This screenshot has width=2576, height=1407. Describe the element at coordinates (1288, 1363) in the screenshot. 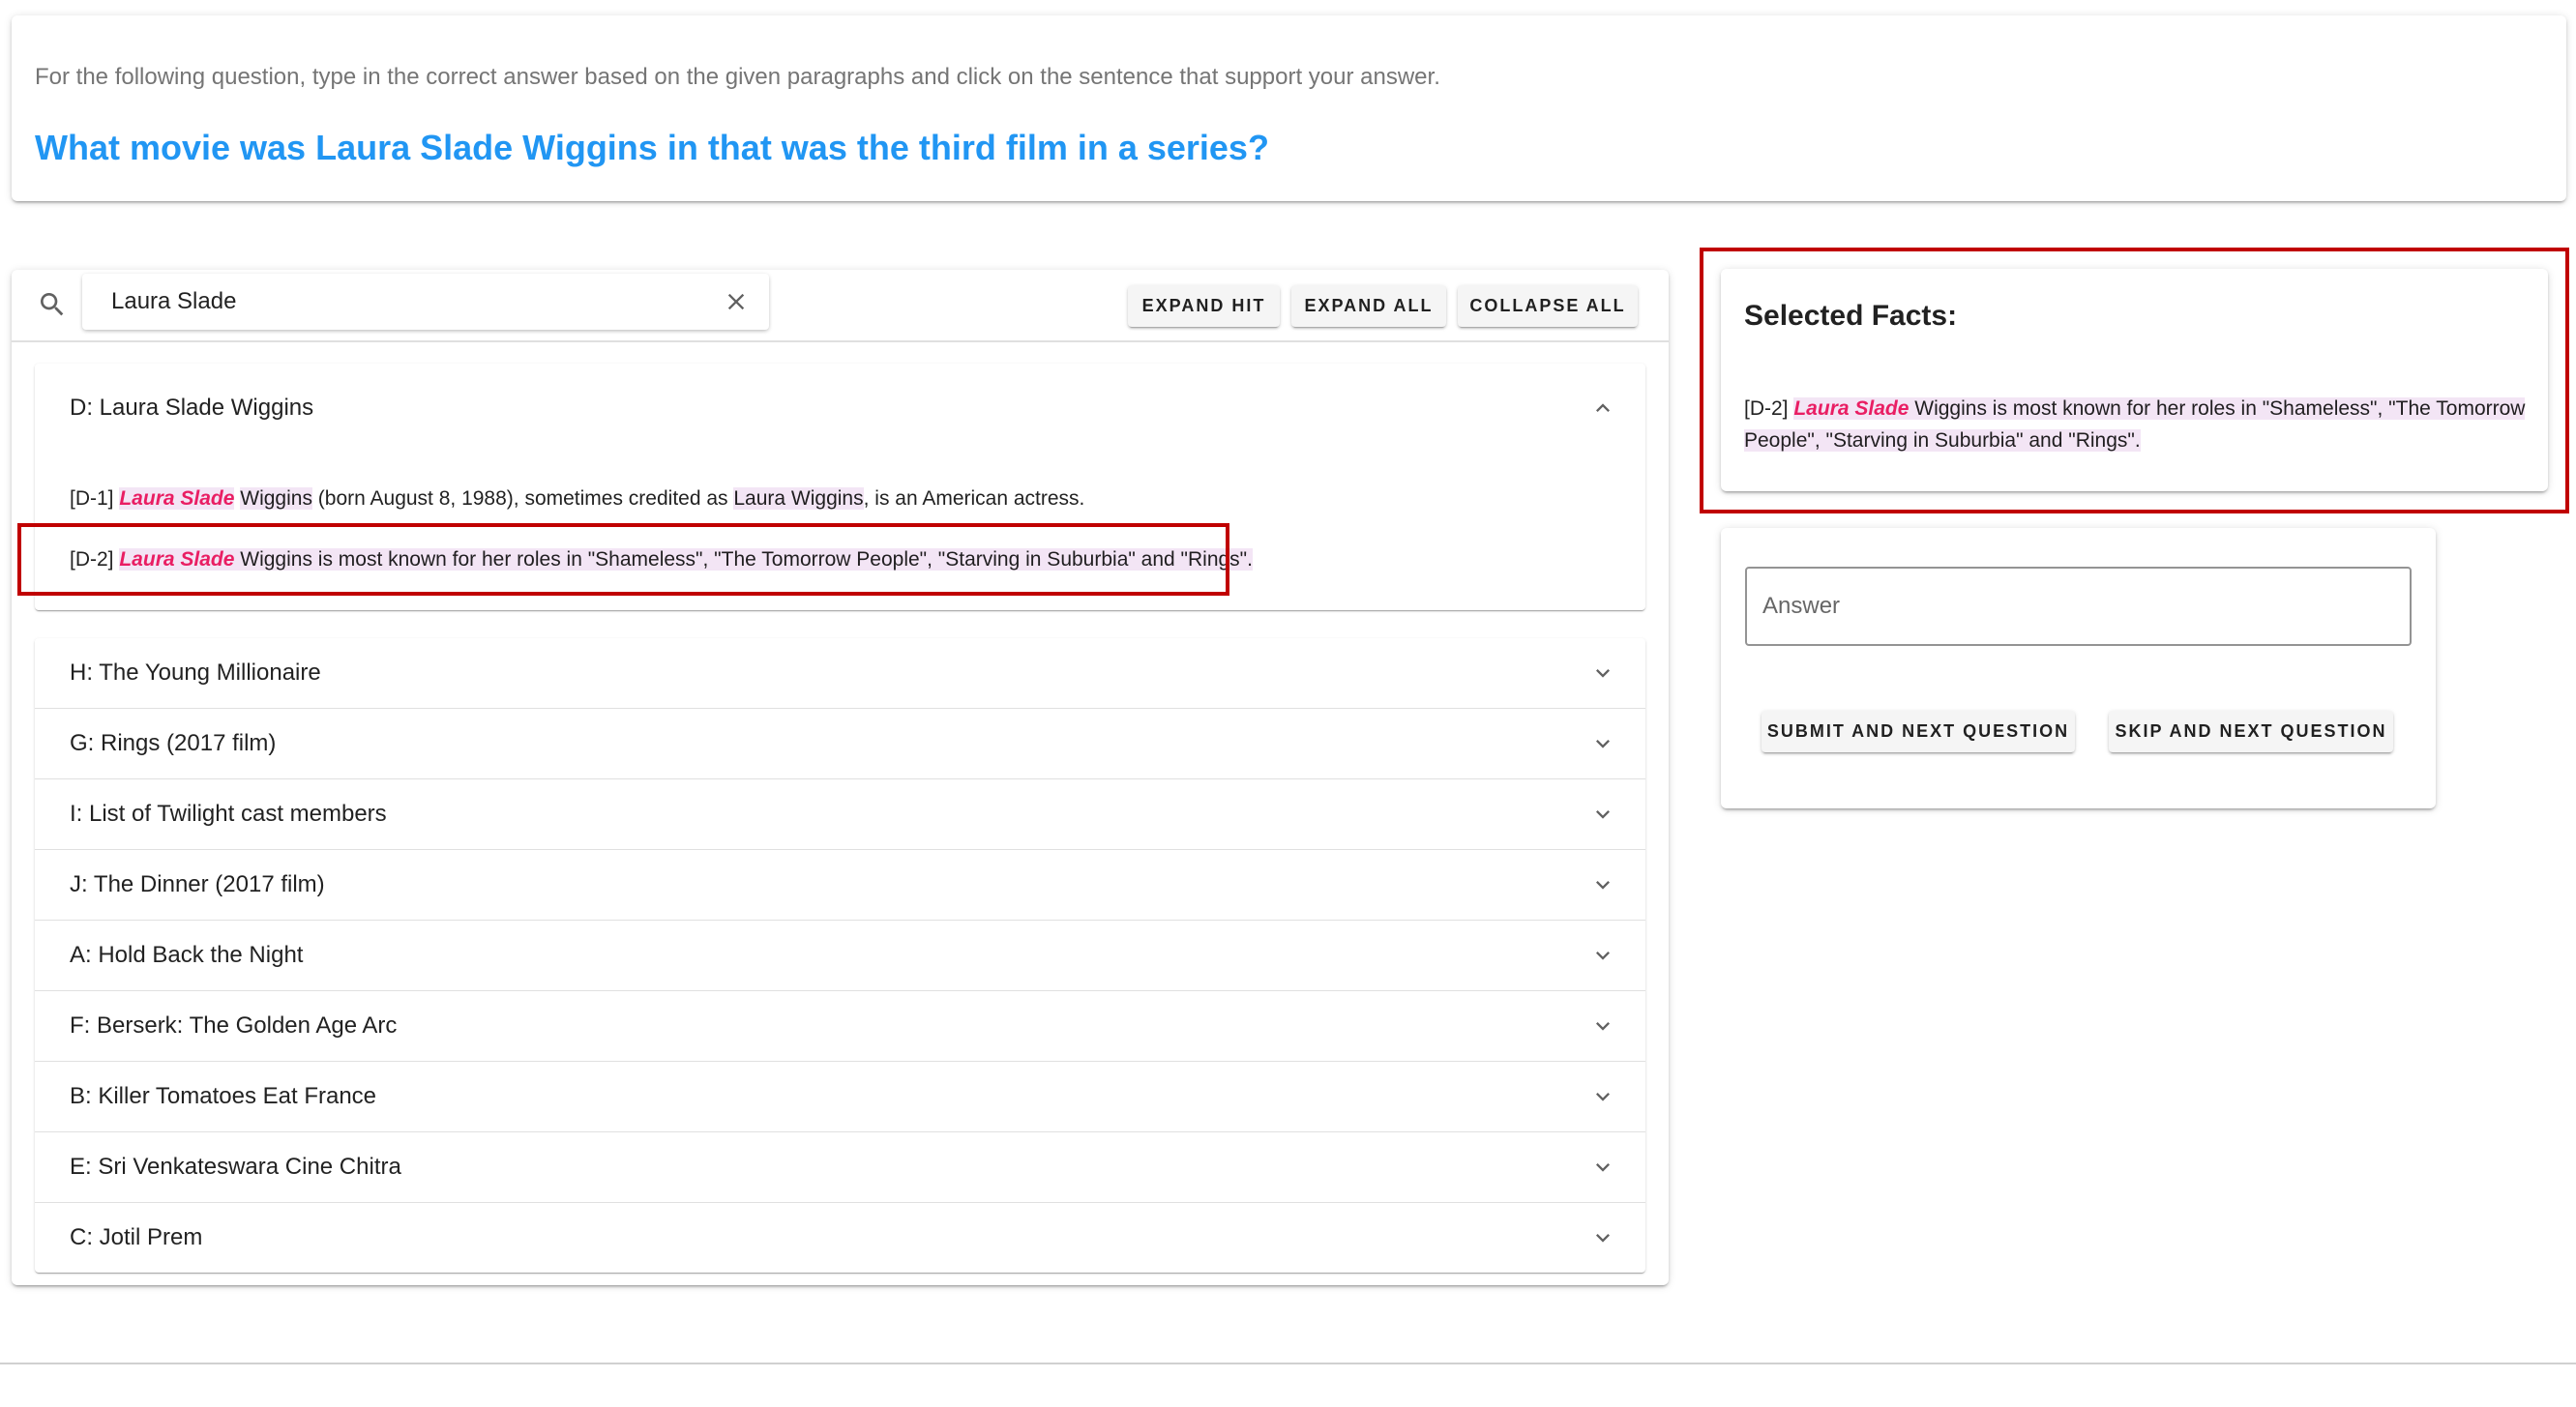

I see `divider` at that location.